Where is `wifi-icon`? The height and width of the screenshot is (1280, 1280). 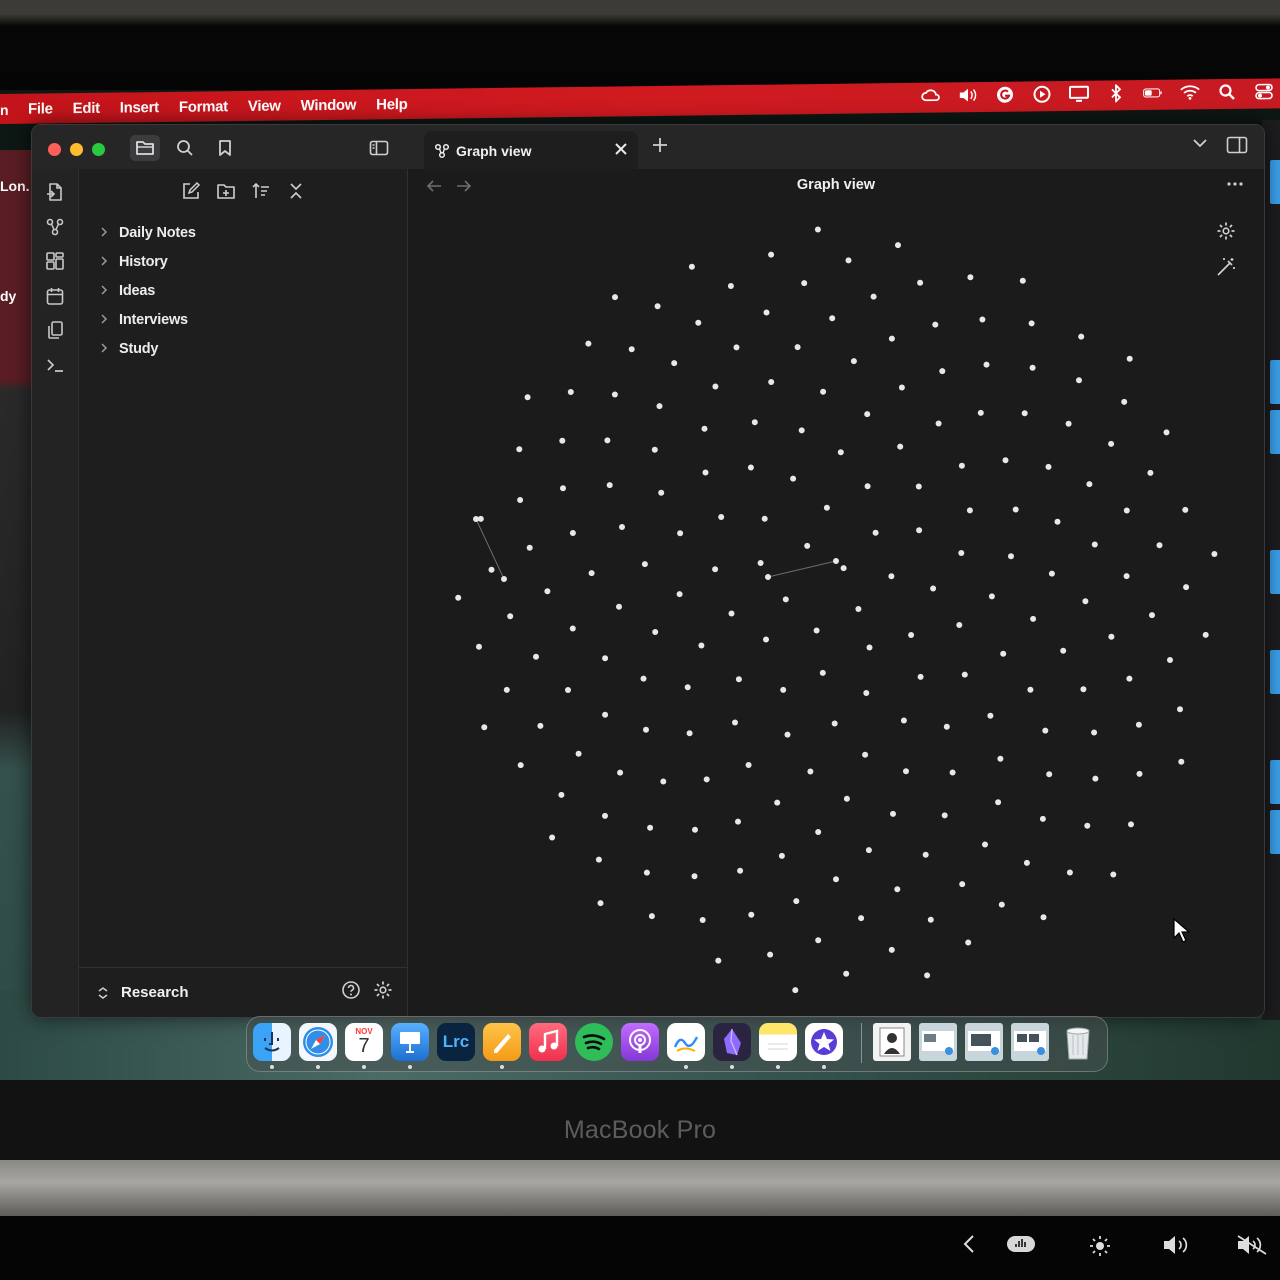 wifi-icon is located at coordinates (1190, 92).